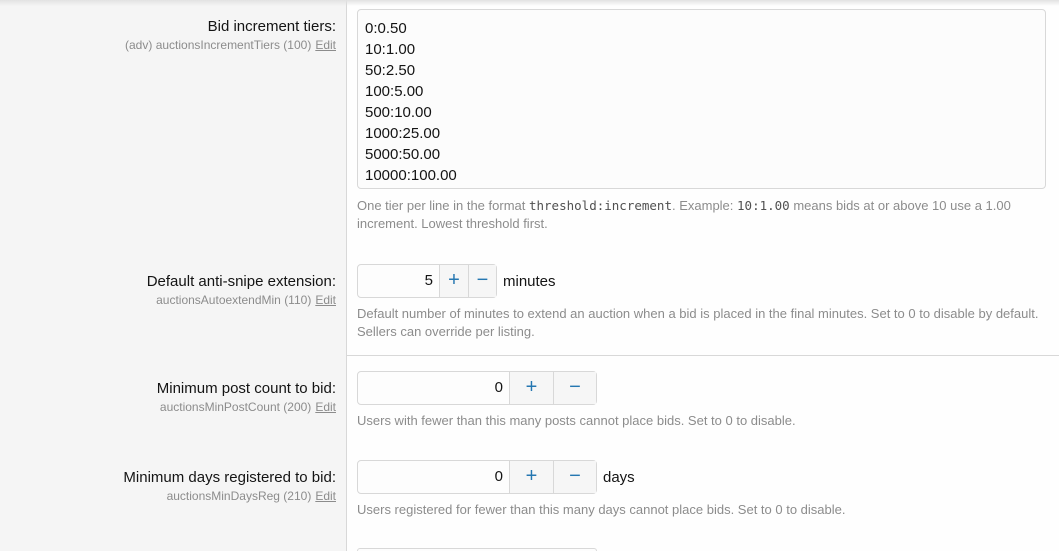 The image size is (1059, 551). I want to click on option-key: auctionsAutoextendMin (110), so click(234, 300).